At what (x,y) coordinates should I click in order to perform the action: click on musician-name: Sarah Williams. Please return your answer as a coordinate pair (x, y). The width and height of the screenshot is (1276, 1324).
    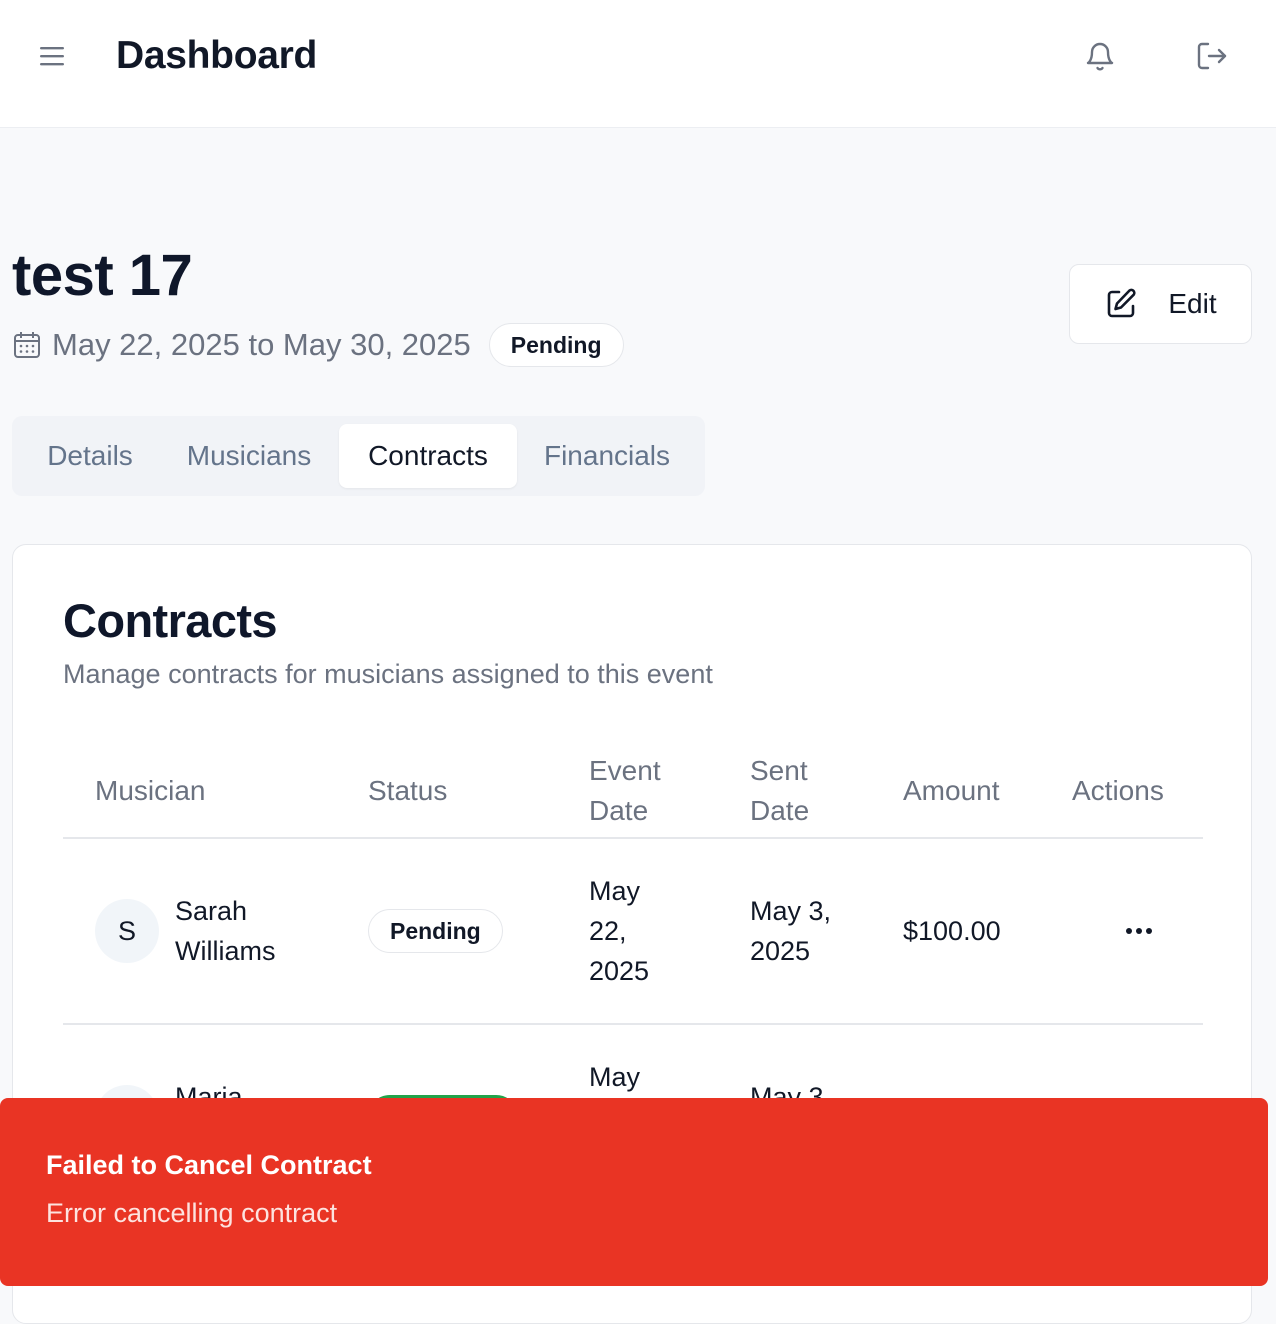
    Looking at the image, I should click on (225, 931).